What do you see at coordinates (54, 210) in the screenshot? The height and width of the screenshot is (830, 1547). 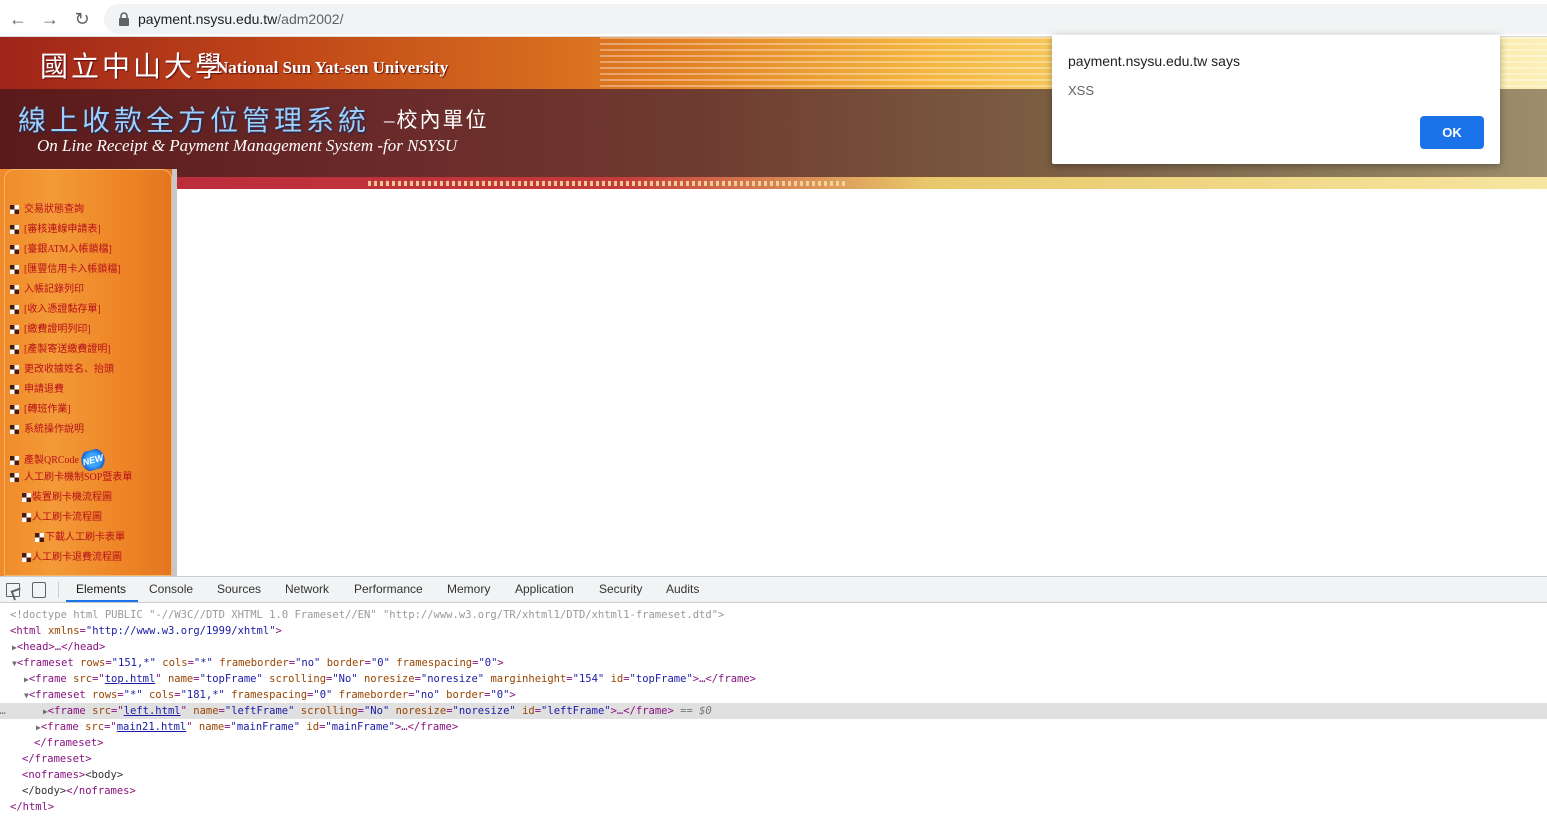 I see `menu-item: 交易狀態查詢` at bounding box center [54, 210].